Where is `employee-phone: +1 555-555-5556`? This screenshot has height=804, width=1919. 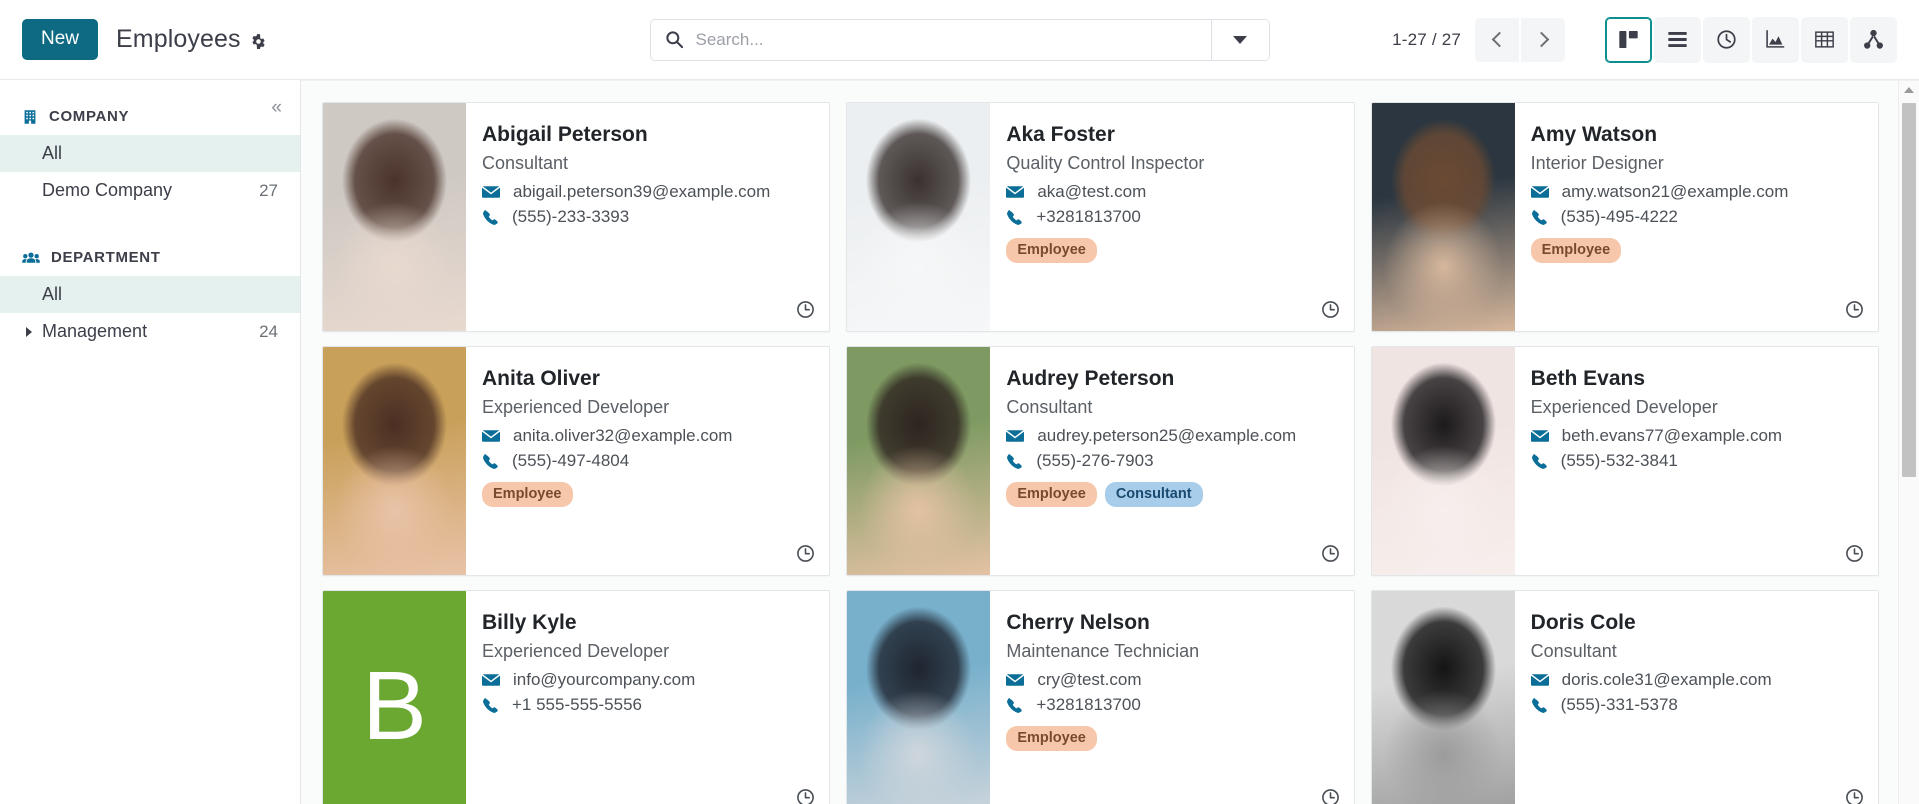
employee-phone: +1 555-555-5556 is located at coordinates (647, 705).